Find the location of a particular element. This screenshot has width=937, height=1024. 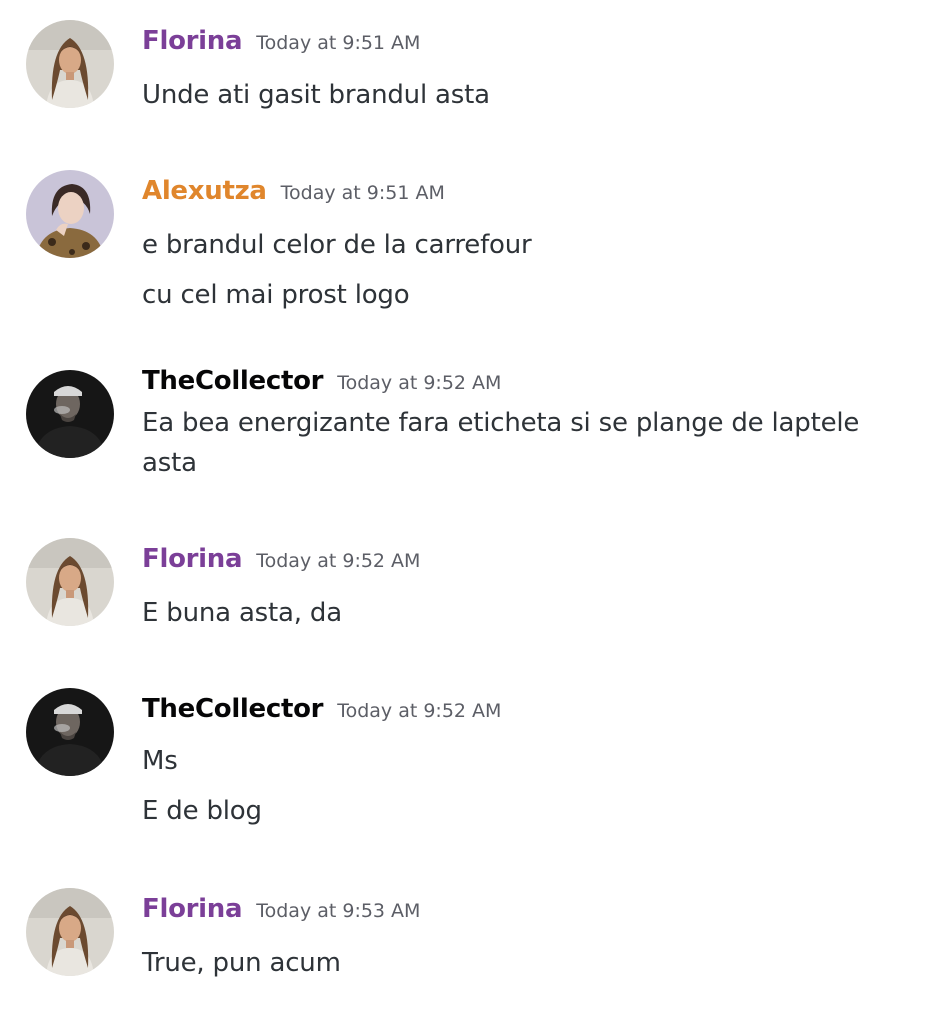

message-text: Unde ati gasit brandul asta is located at coordinates (316, 95).